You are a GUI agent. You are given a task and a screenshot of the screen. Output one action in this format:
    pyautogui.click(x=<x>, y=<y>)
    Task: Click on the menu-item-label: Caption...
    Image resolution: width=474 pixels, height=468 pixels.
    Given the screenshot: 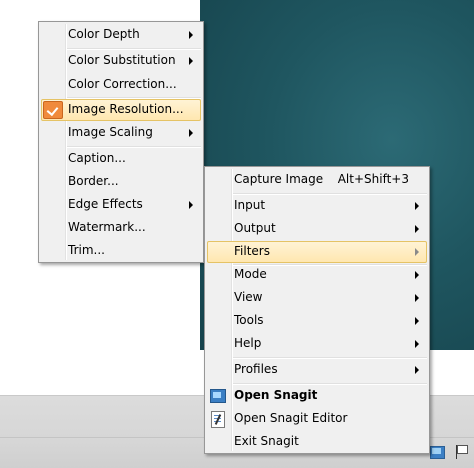 What is the action you would take?
    pyautogui.click(x=97, y=158)
    